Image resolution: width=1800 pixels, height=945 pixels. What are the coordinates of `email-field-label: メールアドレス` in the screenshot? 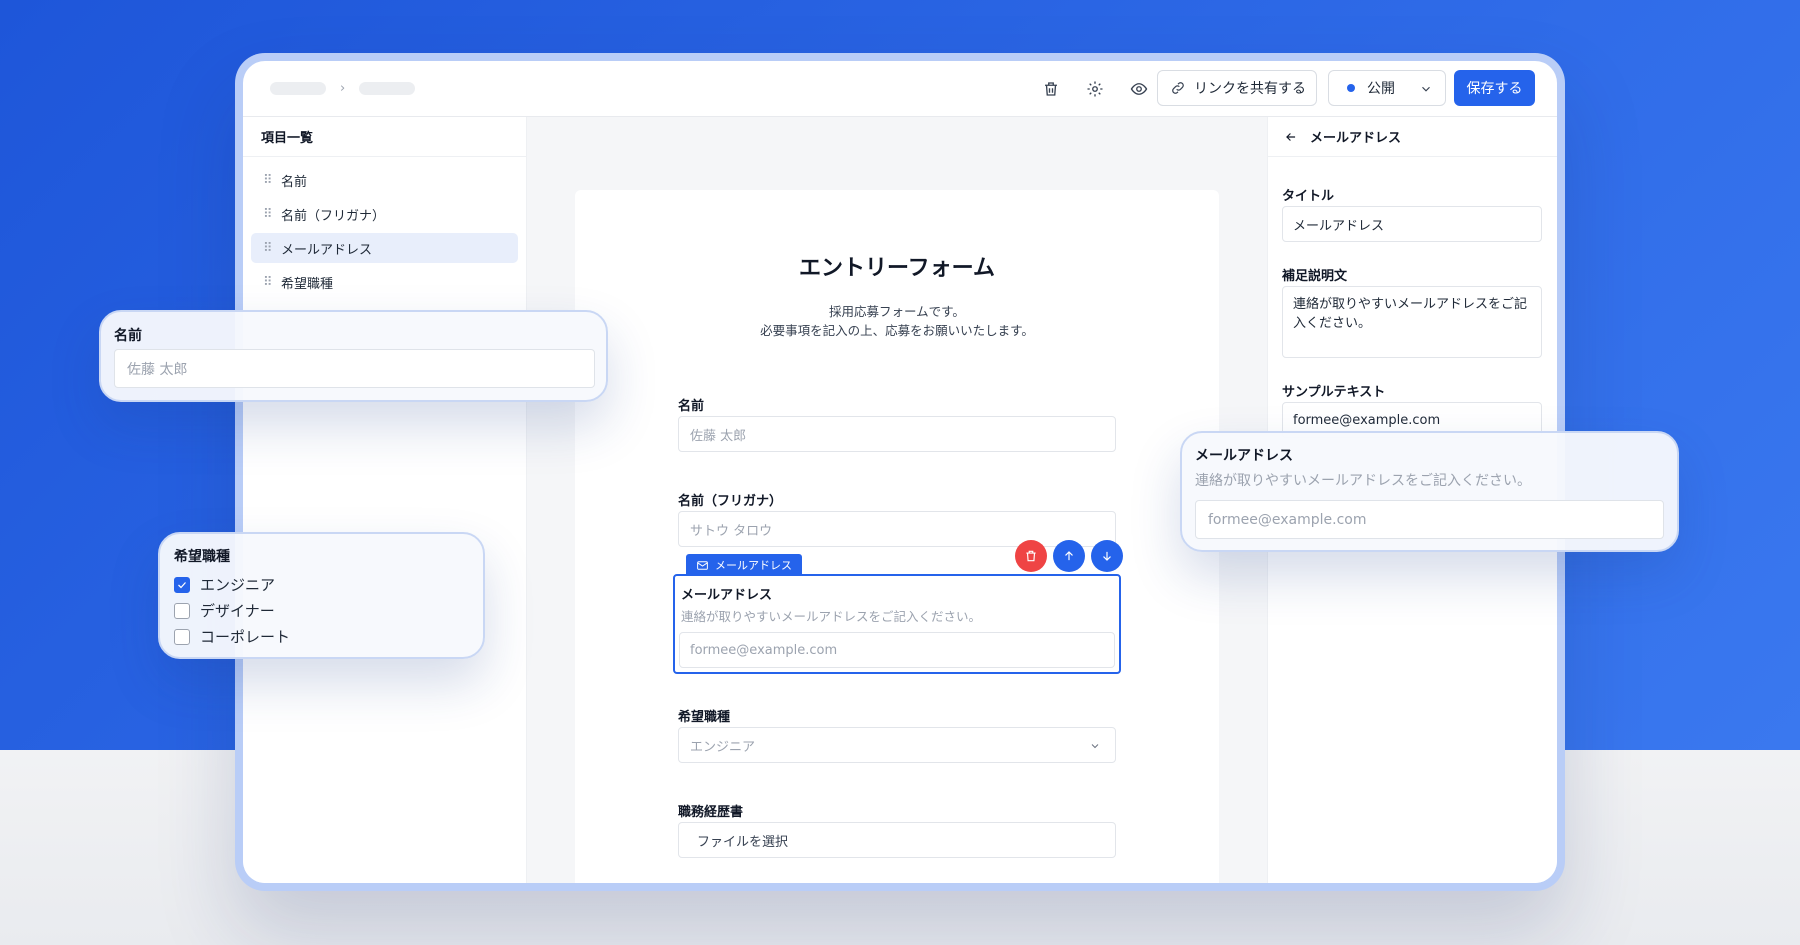 It's located at (727, 595).